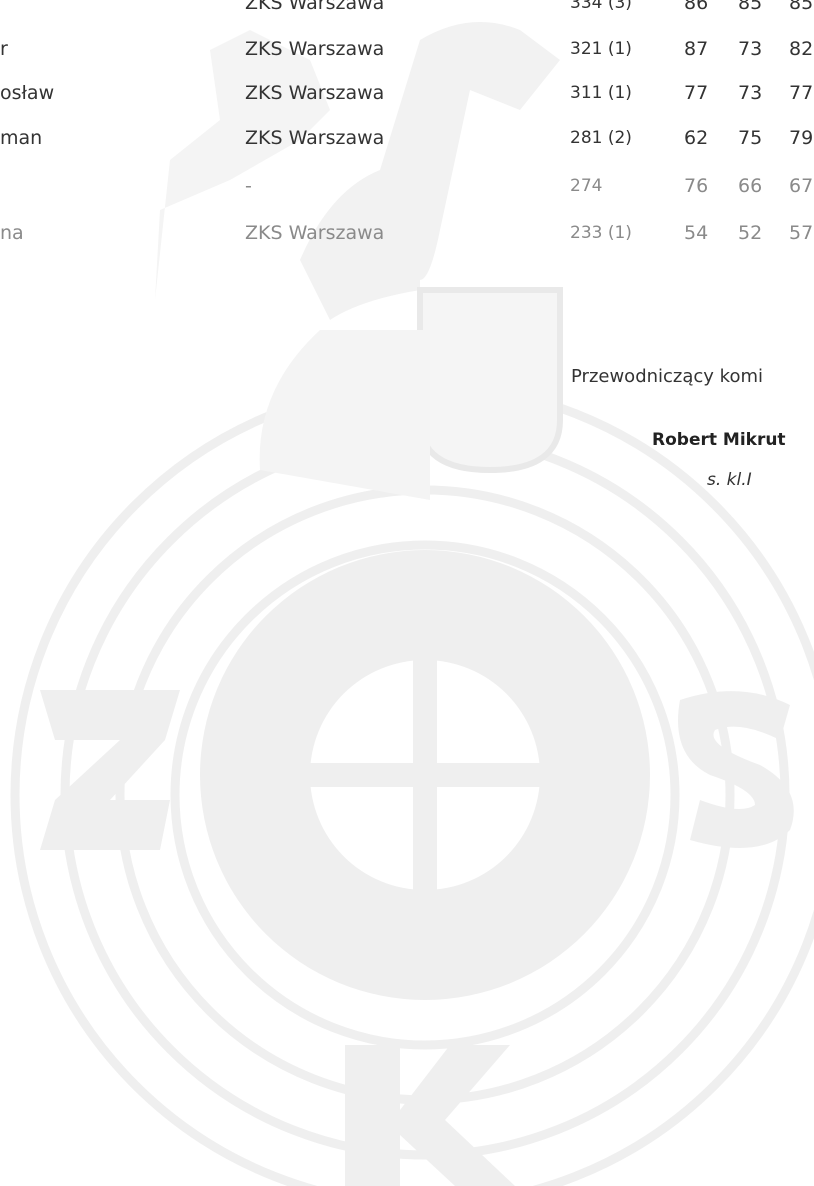 Image resolution: width=814 pixels, height=1186 pixels. What do you see at coordinates (729, 480) in the screenshot?
I see `signature-class: s. kl.I` at bounding box center [729, 480].